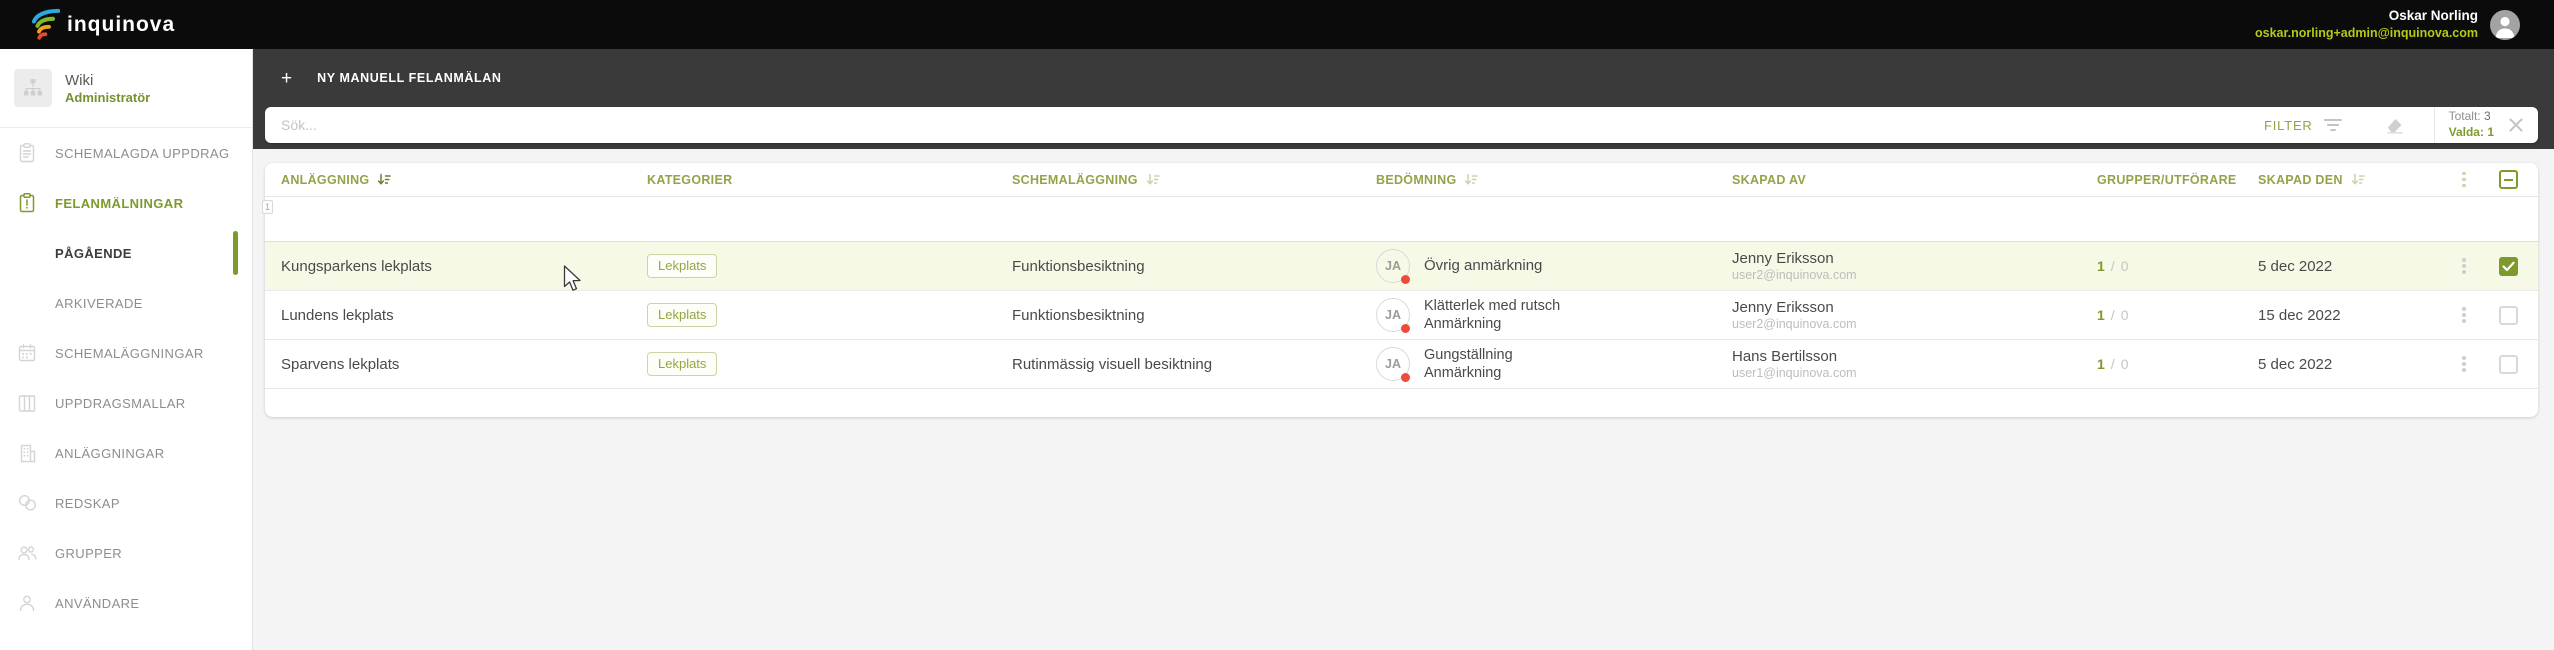  Describe the element at coordinates (384, 179) in the screenshot. I see `sort-desc-icon` at that location.